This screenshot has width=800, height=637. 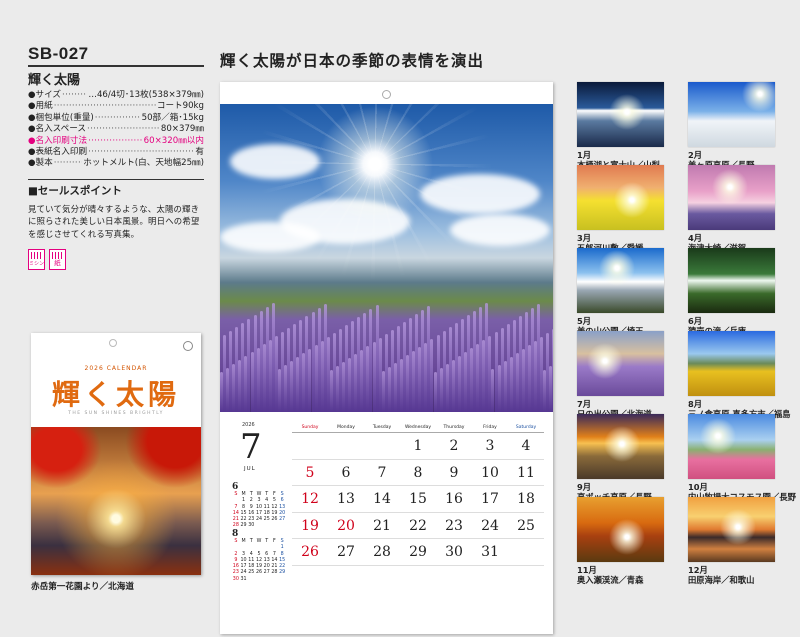 I want to click on day-cell: 26, so click(x=310, y=552).